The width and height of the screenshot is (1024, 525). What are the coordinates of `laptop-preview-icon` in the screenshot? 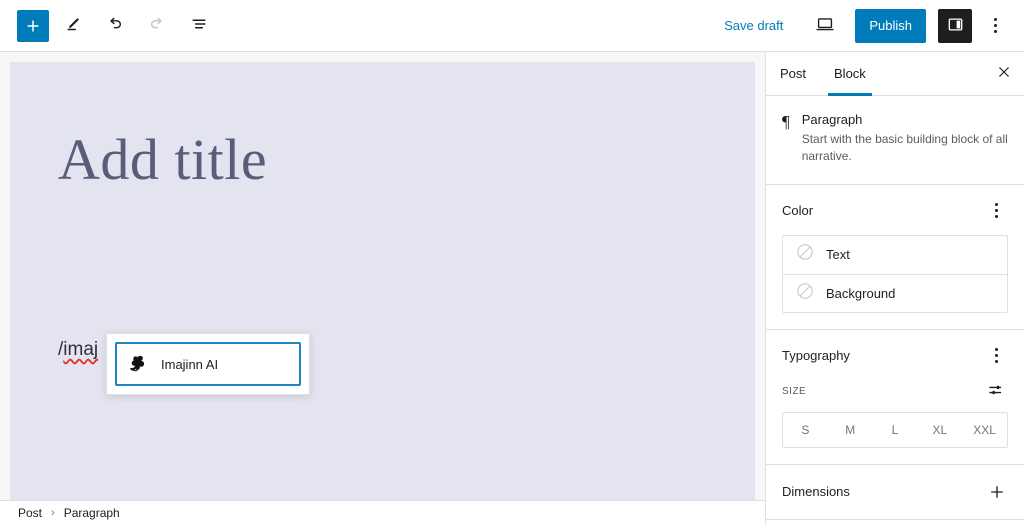 It's located at (825, 25).